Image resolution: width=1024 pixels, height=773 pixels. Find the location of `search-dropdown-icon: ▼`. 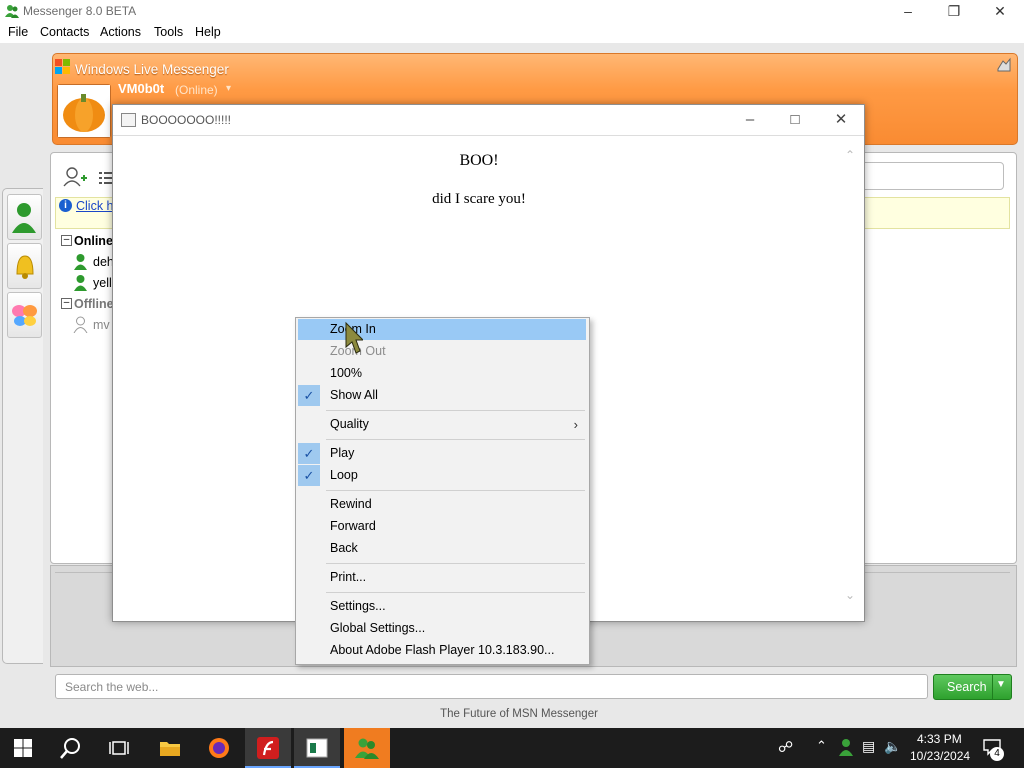

search-dropdown-icon: ▼ is located at coordinates (1001, 684).